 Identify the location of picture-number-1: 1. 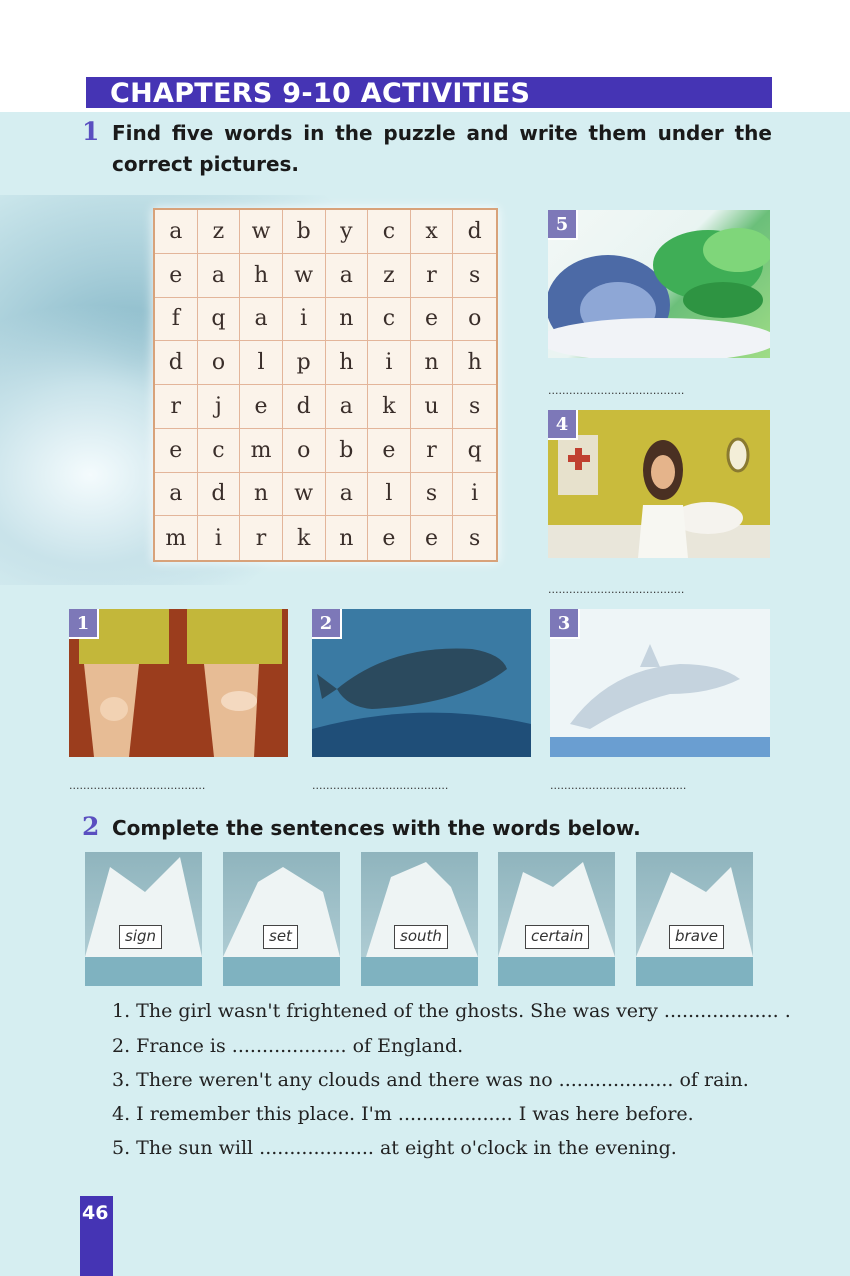
(84, 624).